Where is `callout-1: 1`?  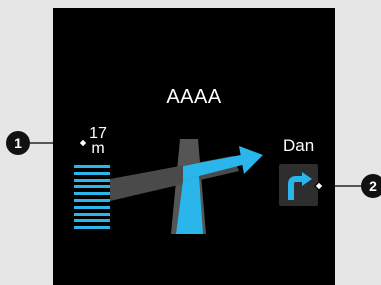
callout-1: 1 is located at coordinates (18, 143).